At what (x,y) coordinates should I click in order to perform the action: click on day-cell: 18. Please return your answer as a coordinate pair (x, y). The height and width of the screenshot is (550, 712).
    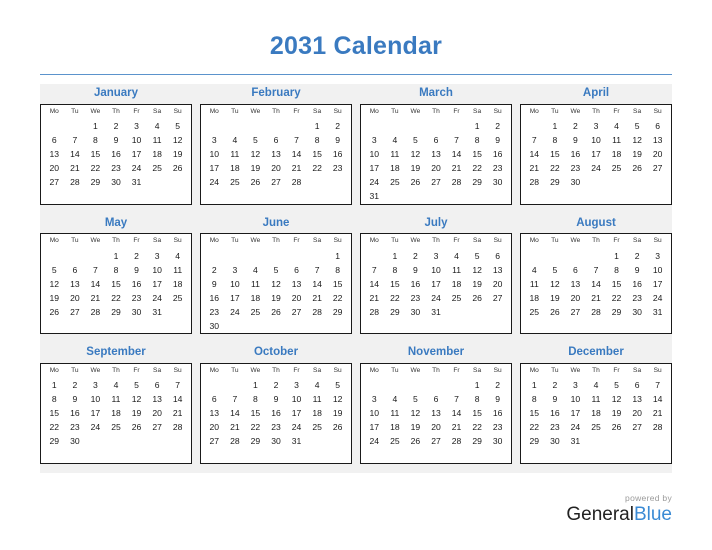
    Looking at the image, I should click on (534, 298).